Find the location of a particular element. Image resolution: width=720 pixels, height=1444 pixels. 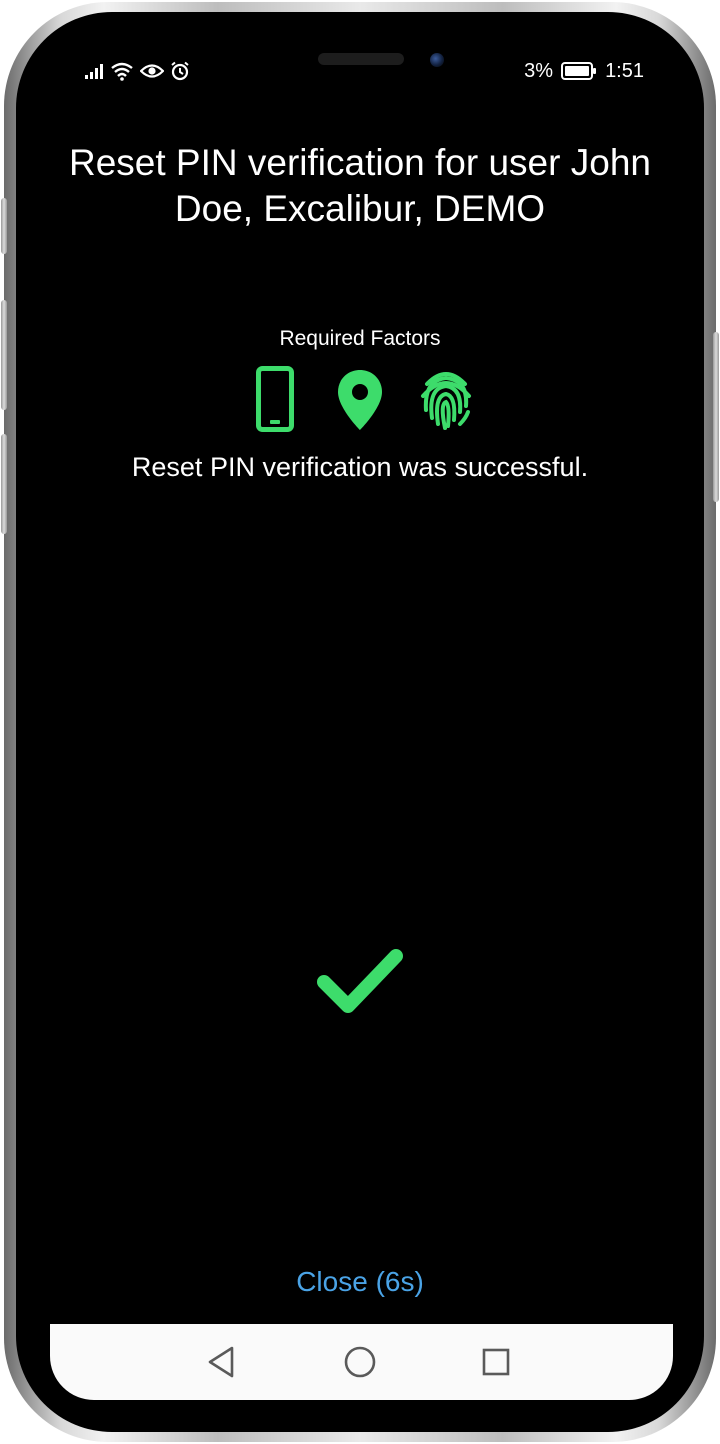

signal-icon is located at coordinates (94, 71).